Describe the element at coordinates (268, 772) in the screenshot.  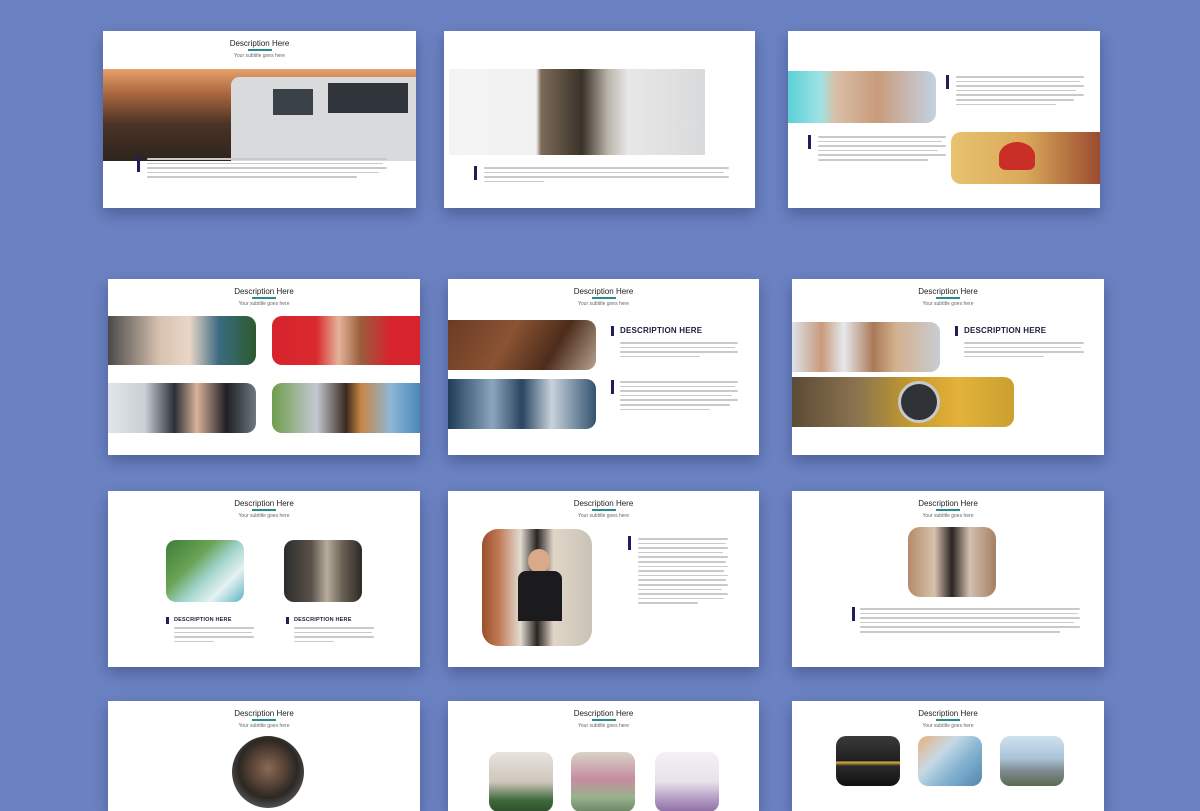
I see `camera-person-photo` at that location.